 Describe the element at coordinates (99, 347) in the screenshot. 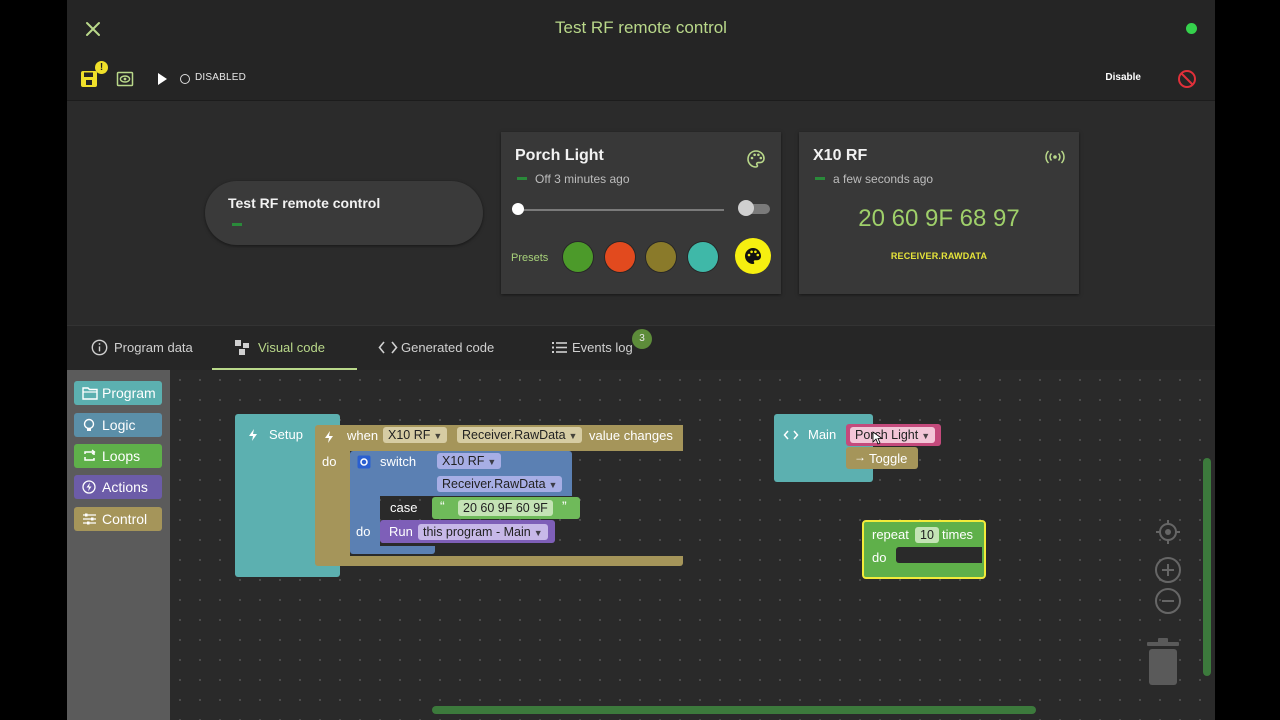

I see `info-icon` at that location.